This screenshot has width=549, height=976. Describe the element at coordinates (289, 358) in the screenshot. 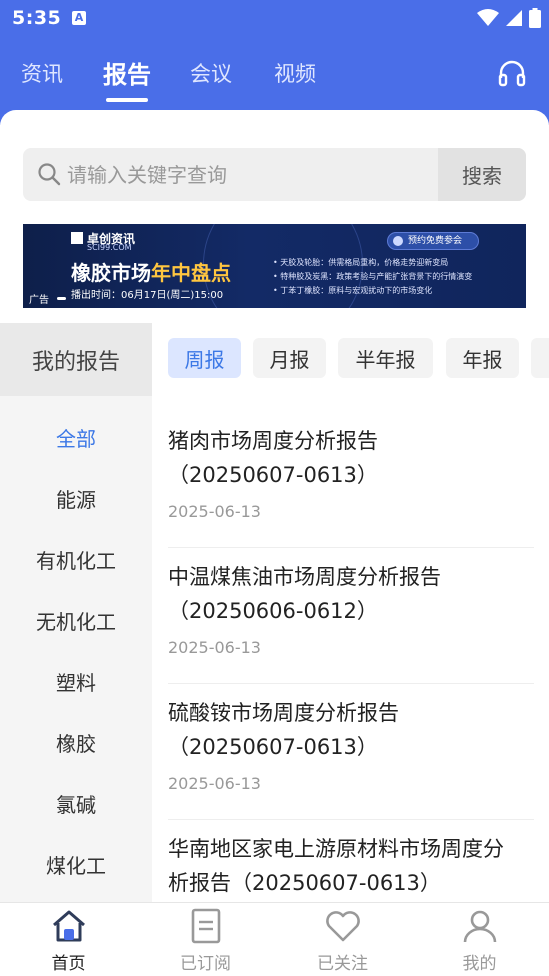

I see `period-chip-monthly: 月报` at that location.